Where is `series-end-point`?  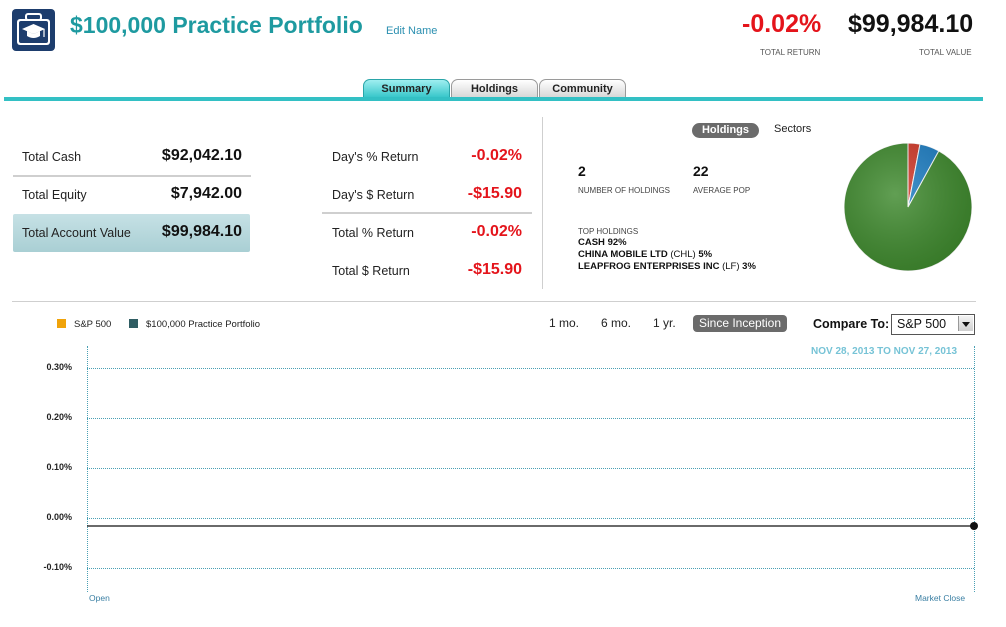 series-end-point is located at coordinates (974, 526).